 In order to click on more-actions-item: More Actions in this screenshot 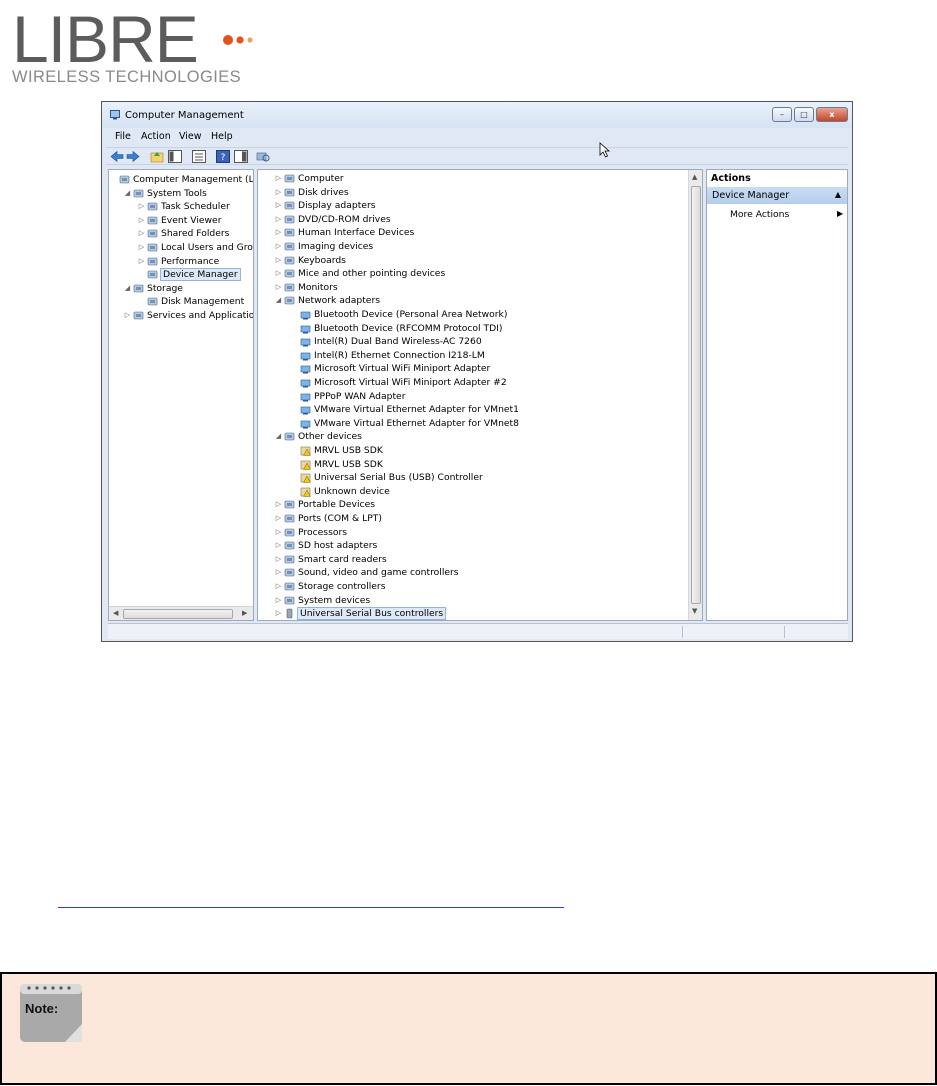, I will do `click(759, 214)`.